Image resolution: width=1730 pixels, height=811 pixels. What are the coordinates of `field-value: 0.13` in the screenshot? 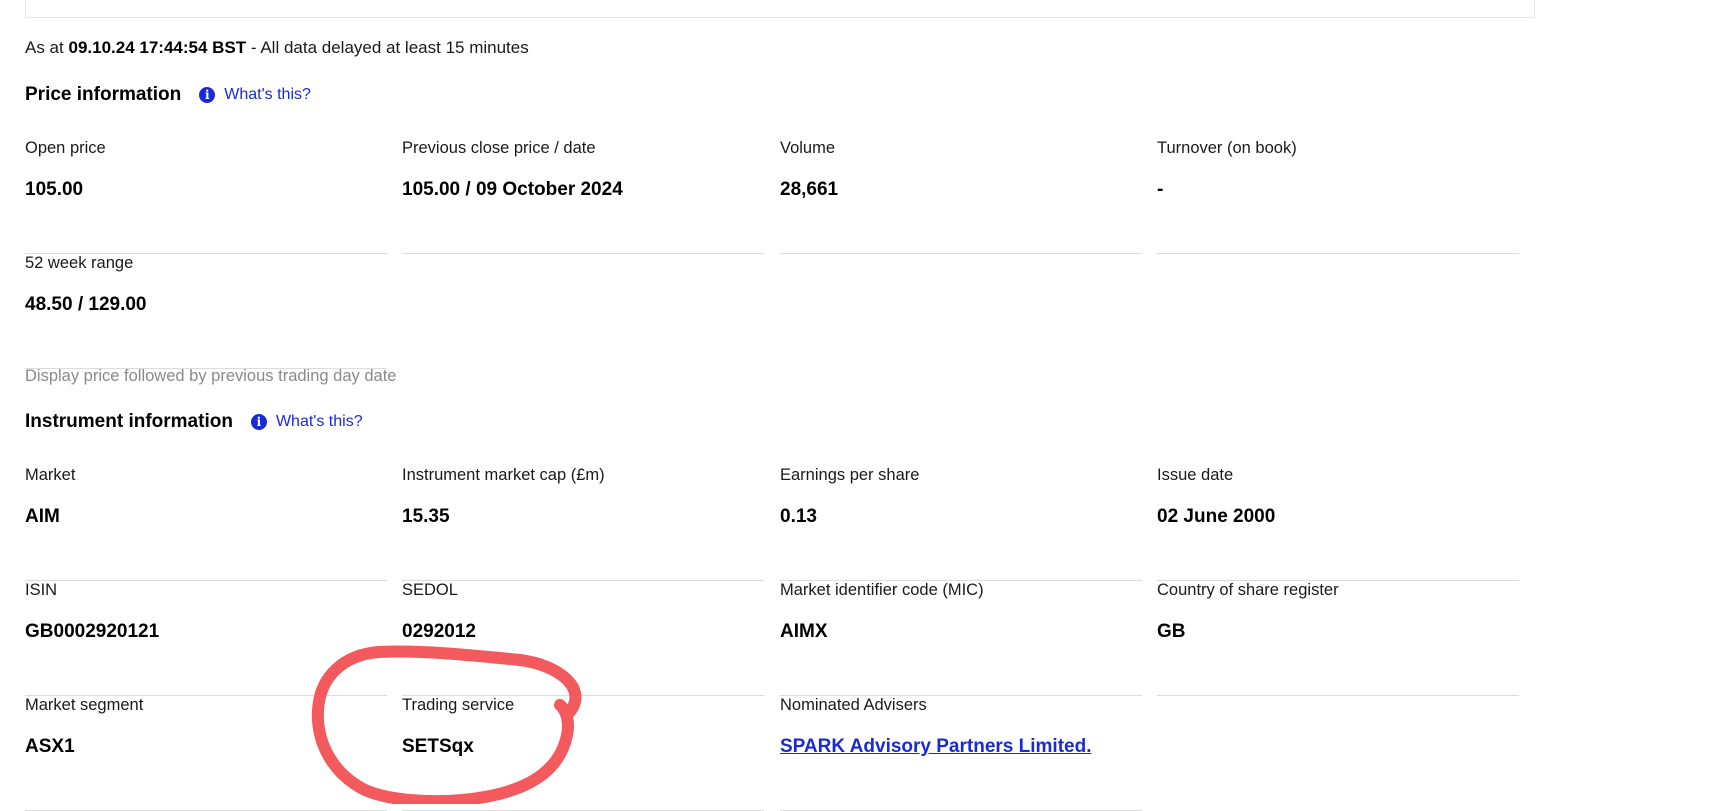 It's located at (798, 516).